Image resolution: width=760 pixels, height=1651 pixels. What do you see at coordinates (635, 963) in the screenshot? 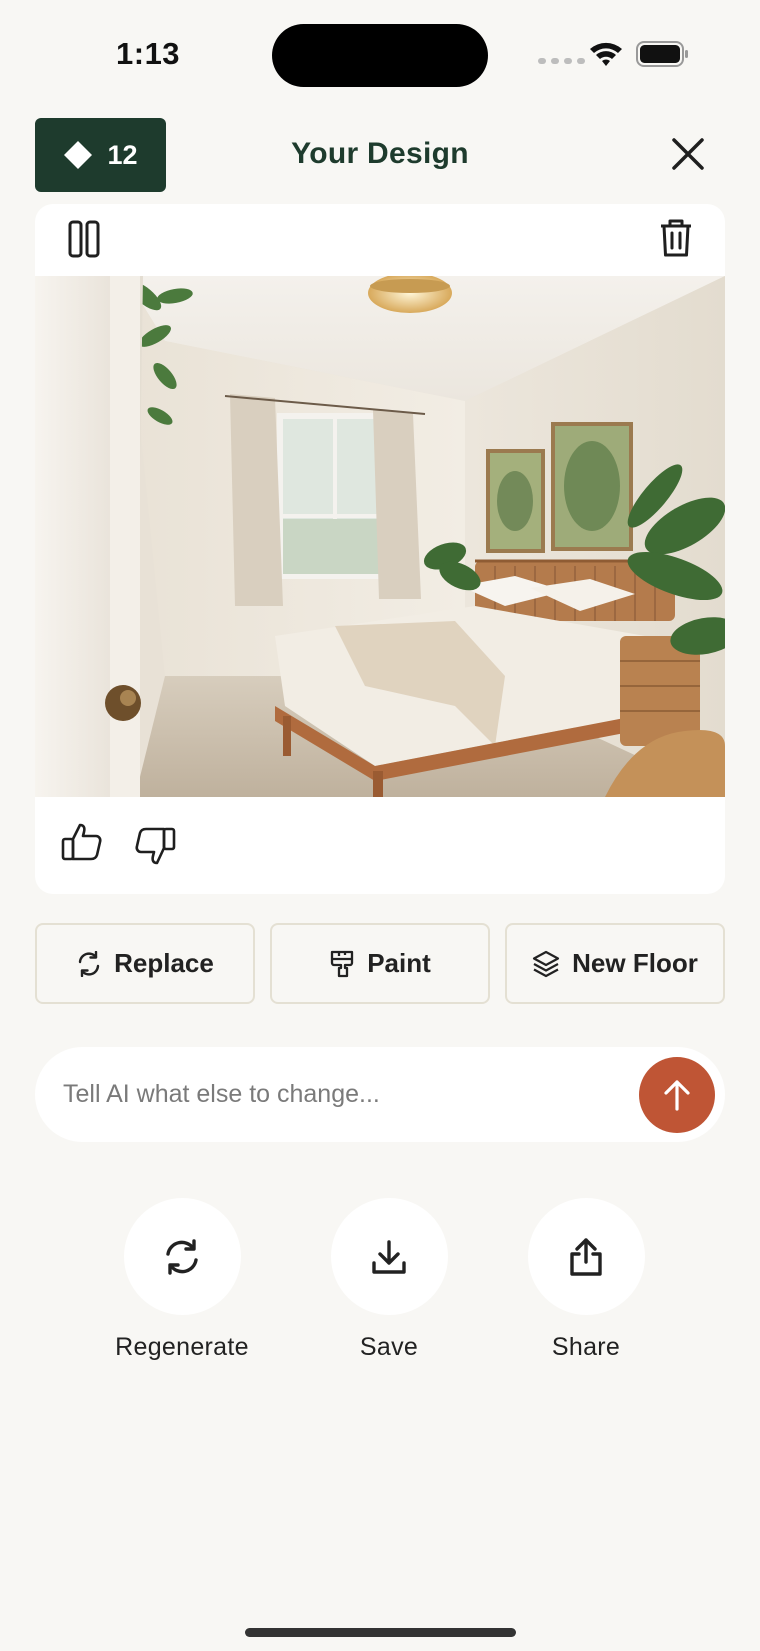
I see `new-floor-label: New Floor` at bounding box center [635, 963].